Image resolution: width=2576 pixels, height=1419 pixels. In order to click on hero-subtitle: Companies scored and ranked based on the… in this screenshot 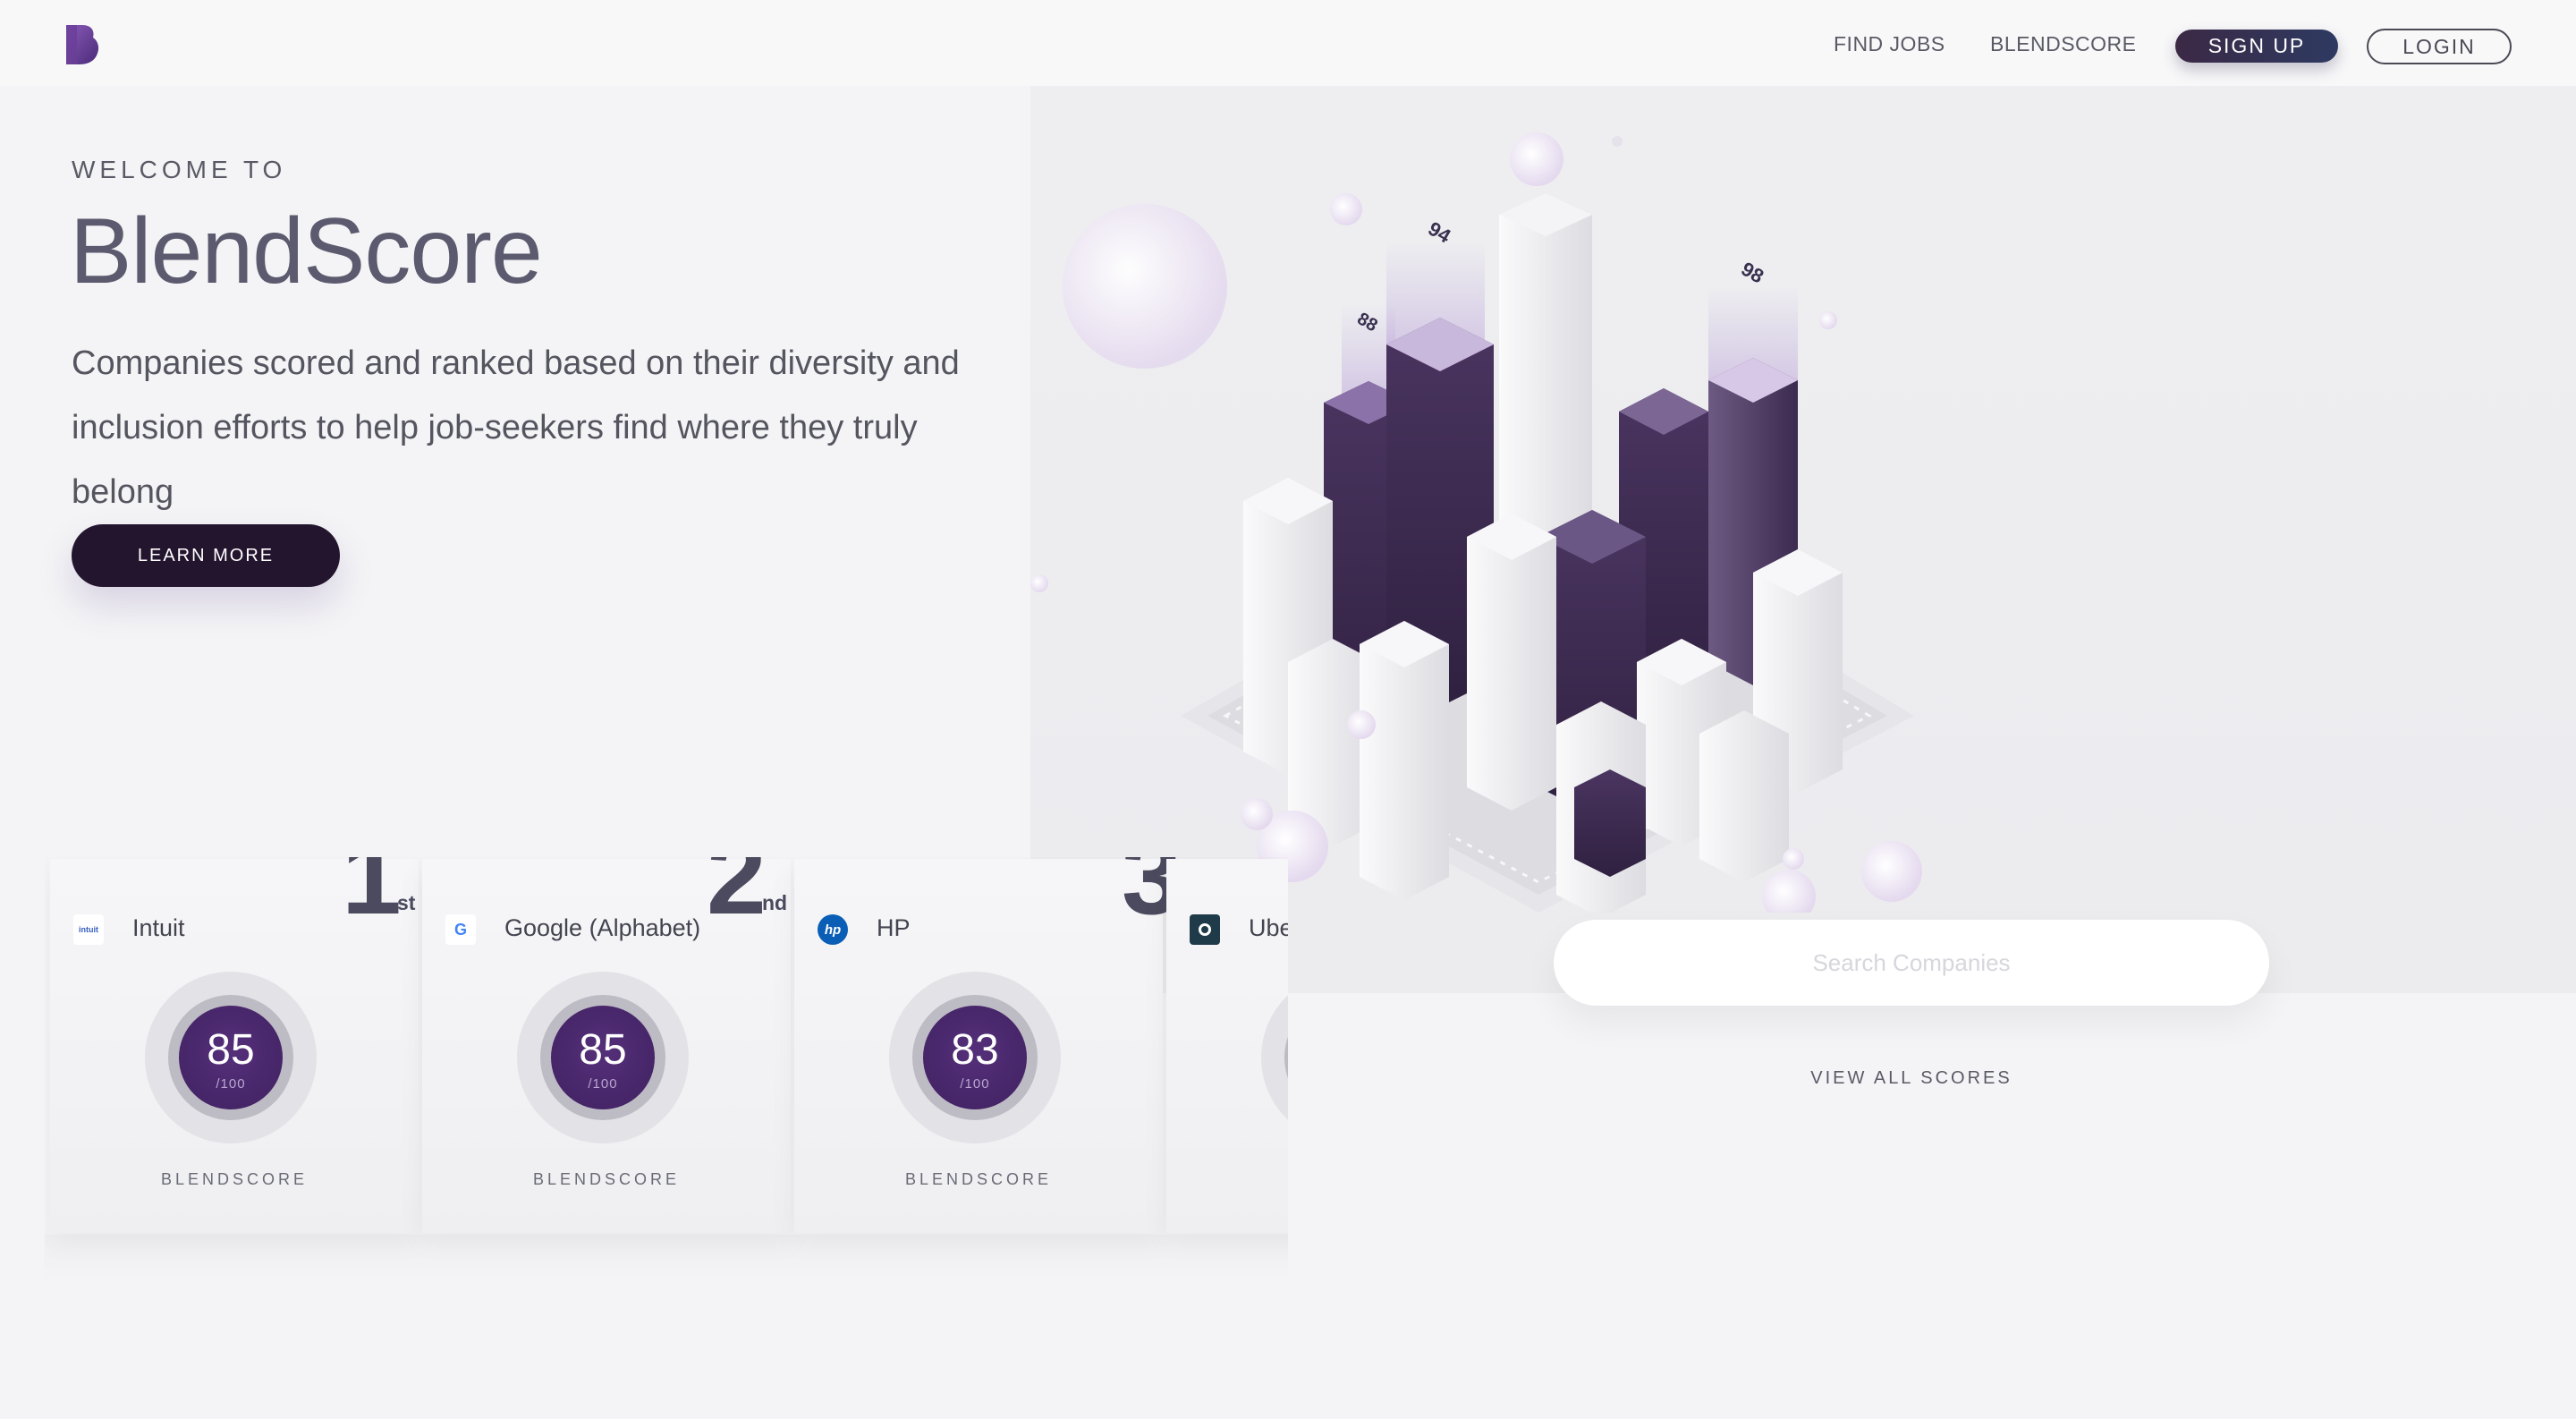, I will do `click(516, 427)`.